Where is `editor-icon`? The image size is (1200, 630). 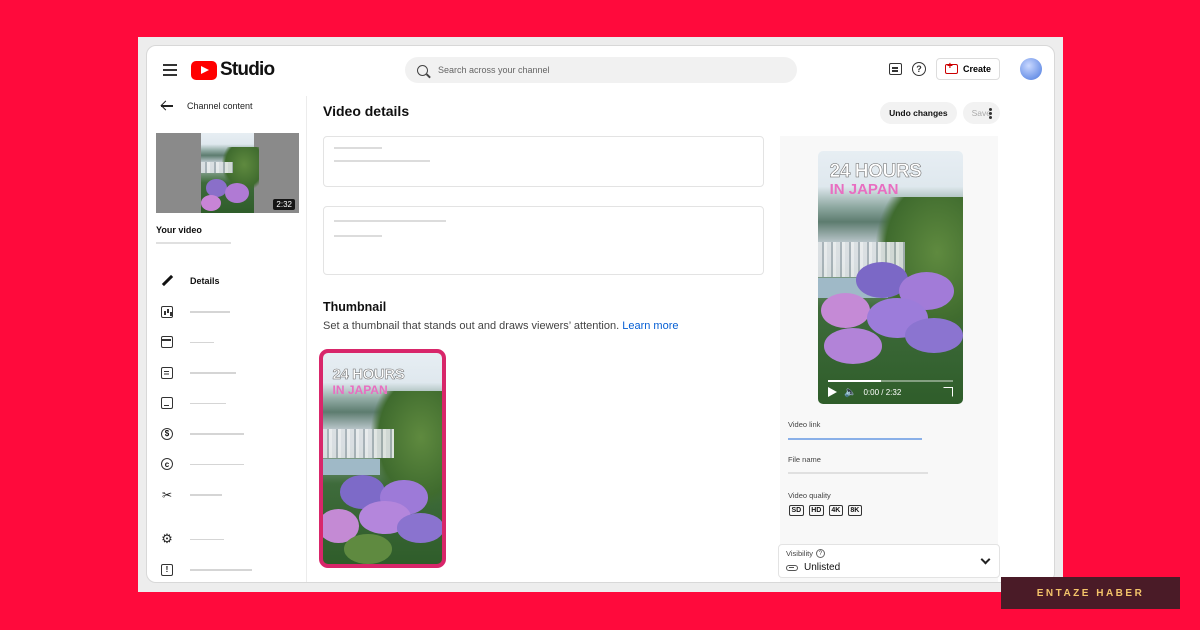 editor-icon is located at coordinates (167, 342).